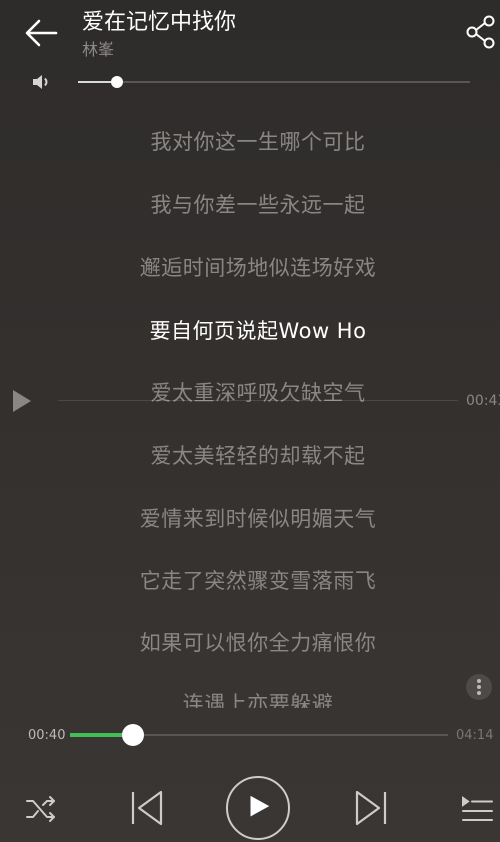 This screenshot has height=842, width=500. What do you see at coordinates (159, 22) in the screenshot?
I see `song-title: 爱在记忆中找你` at bounding box center [159, 22].